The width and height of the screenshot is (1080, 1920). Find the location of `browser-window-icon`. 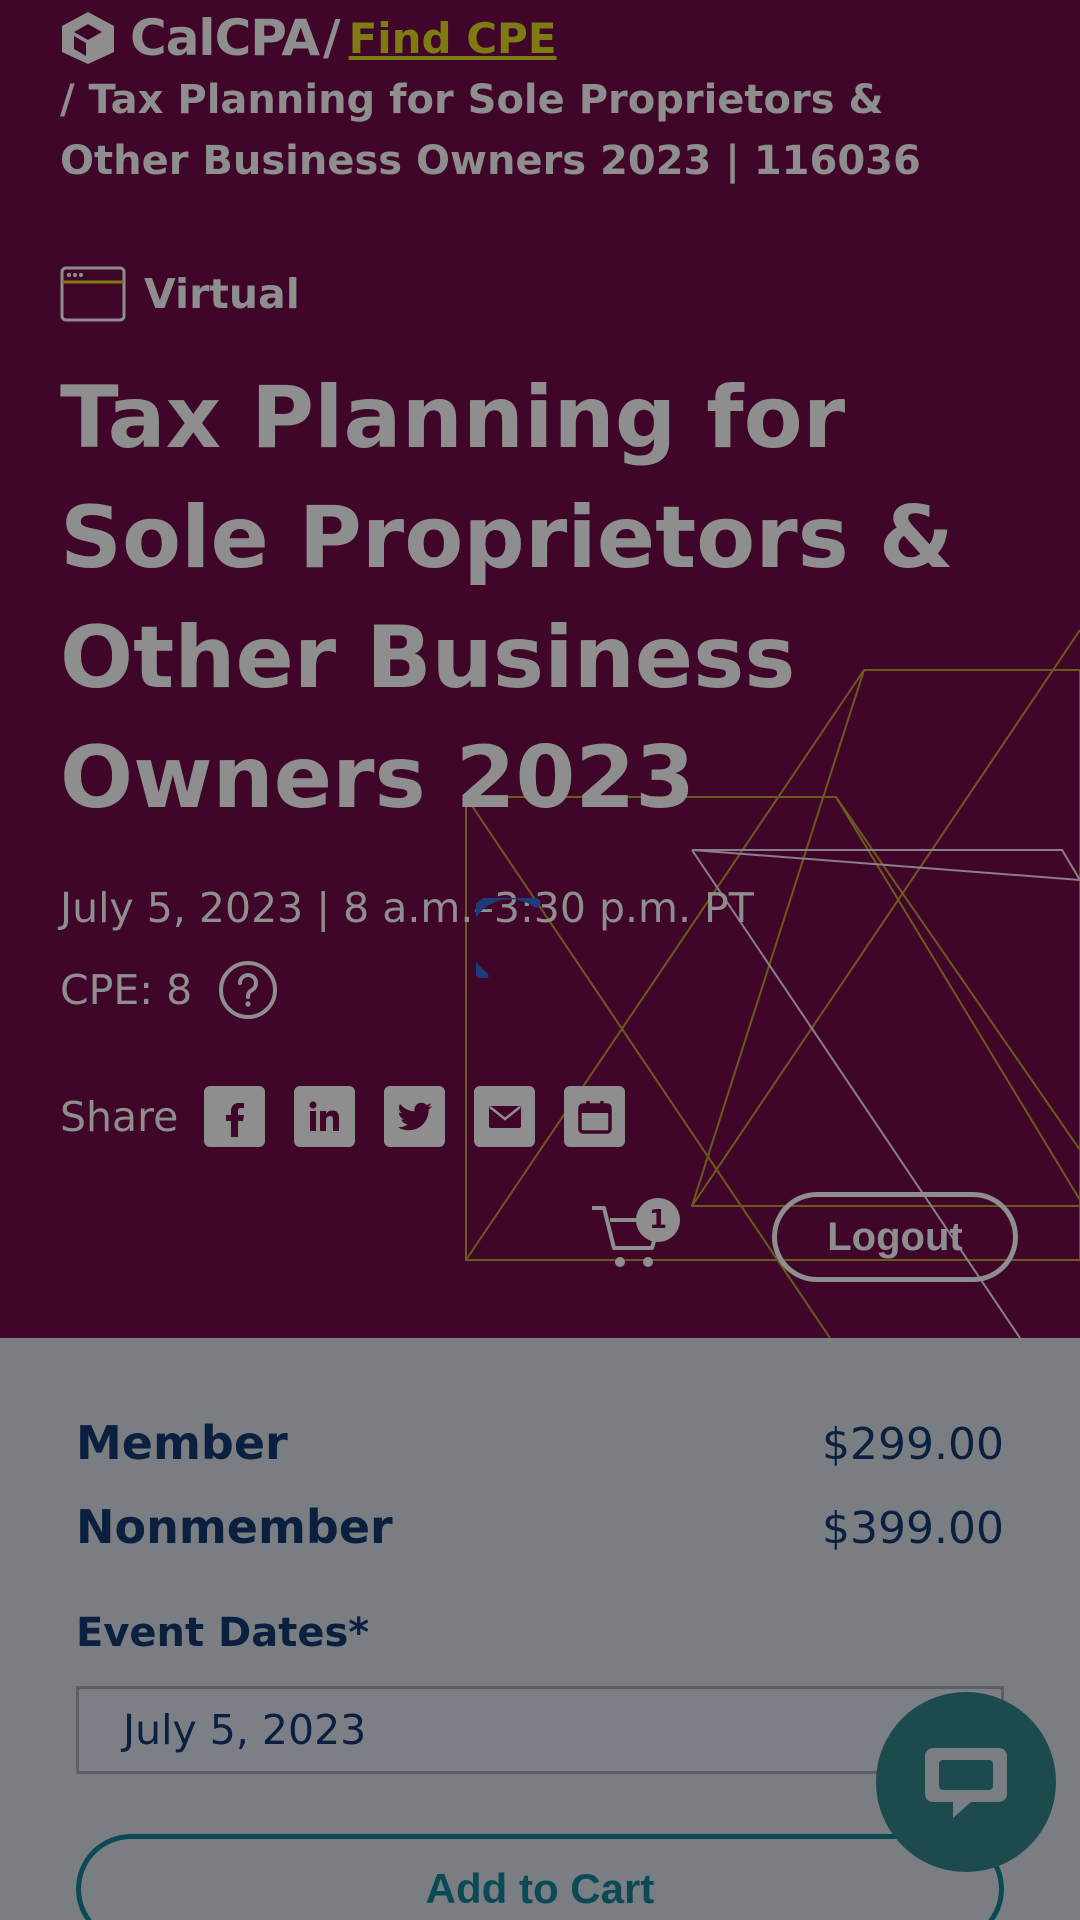

browser-window-icon is located at coordinates (93, 294).